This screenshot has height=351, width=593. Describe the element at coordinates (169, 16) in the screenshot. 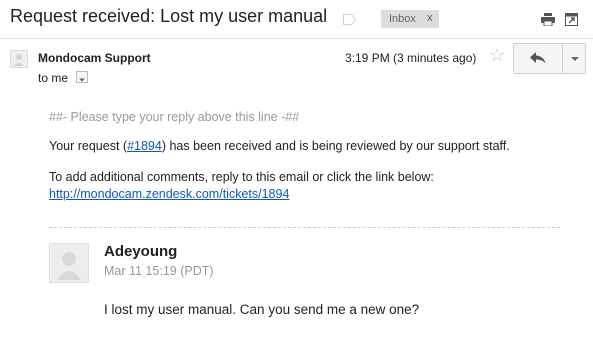

I see `email-subject: Request received: Lost my user manual` at that location.